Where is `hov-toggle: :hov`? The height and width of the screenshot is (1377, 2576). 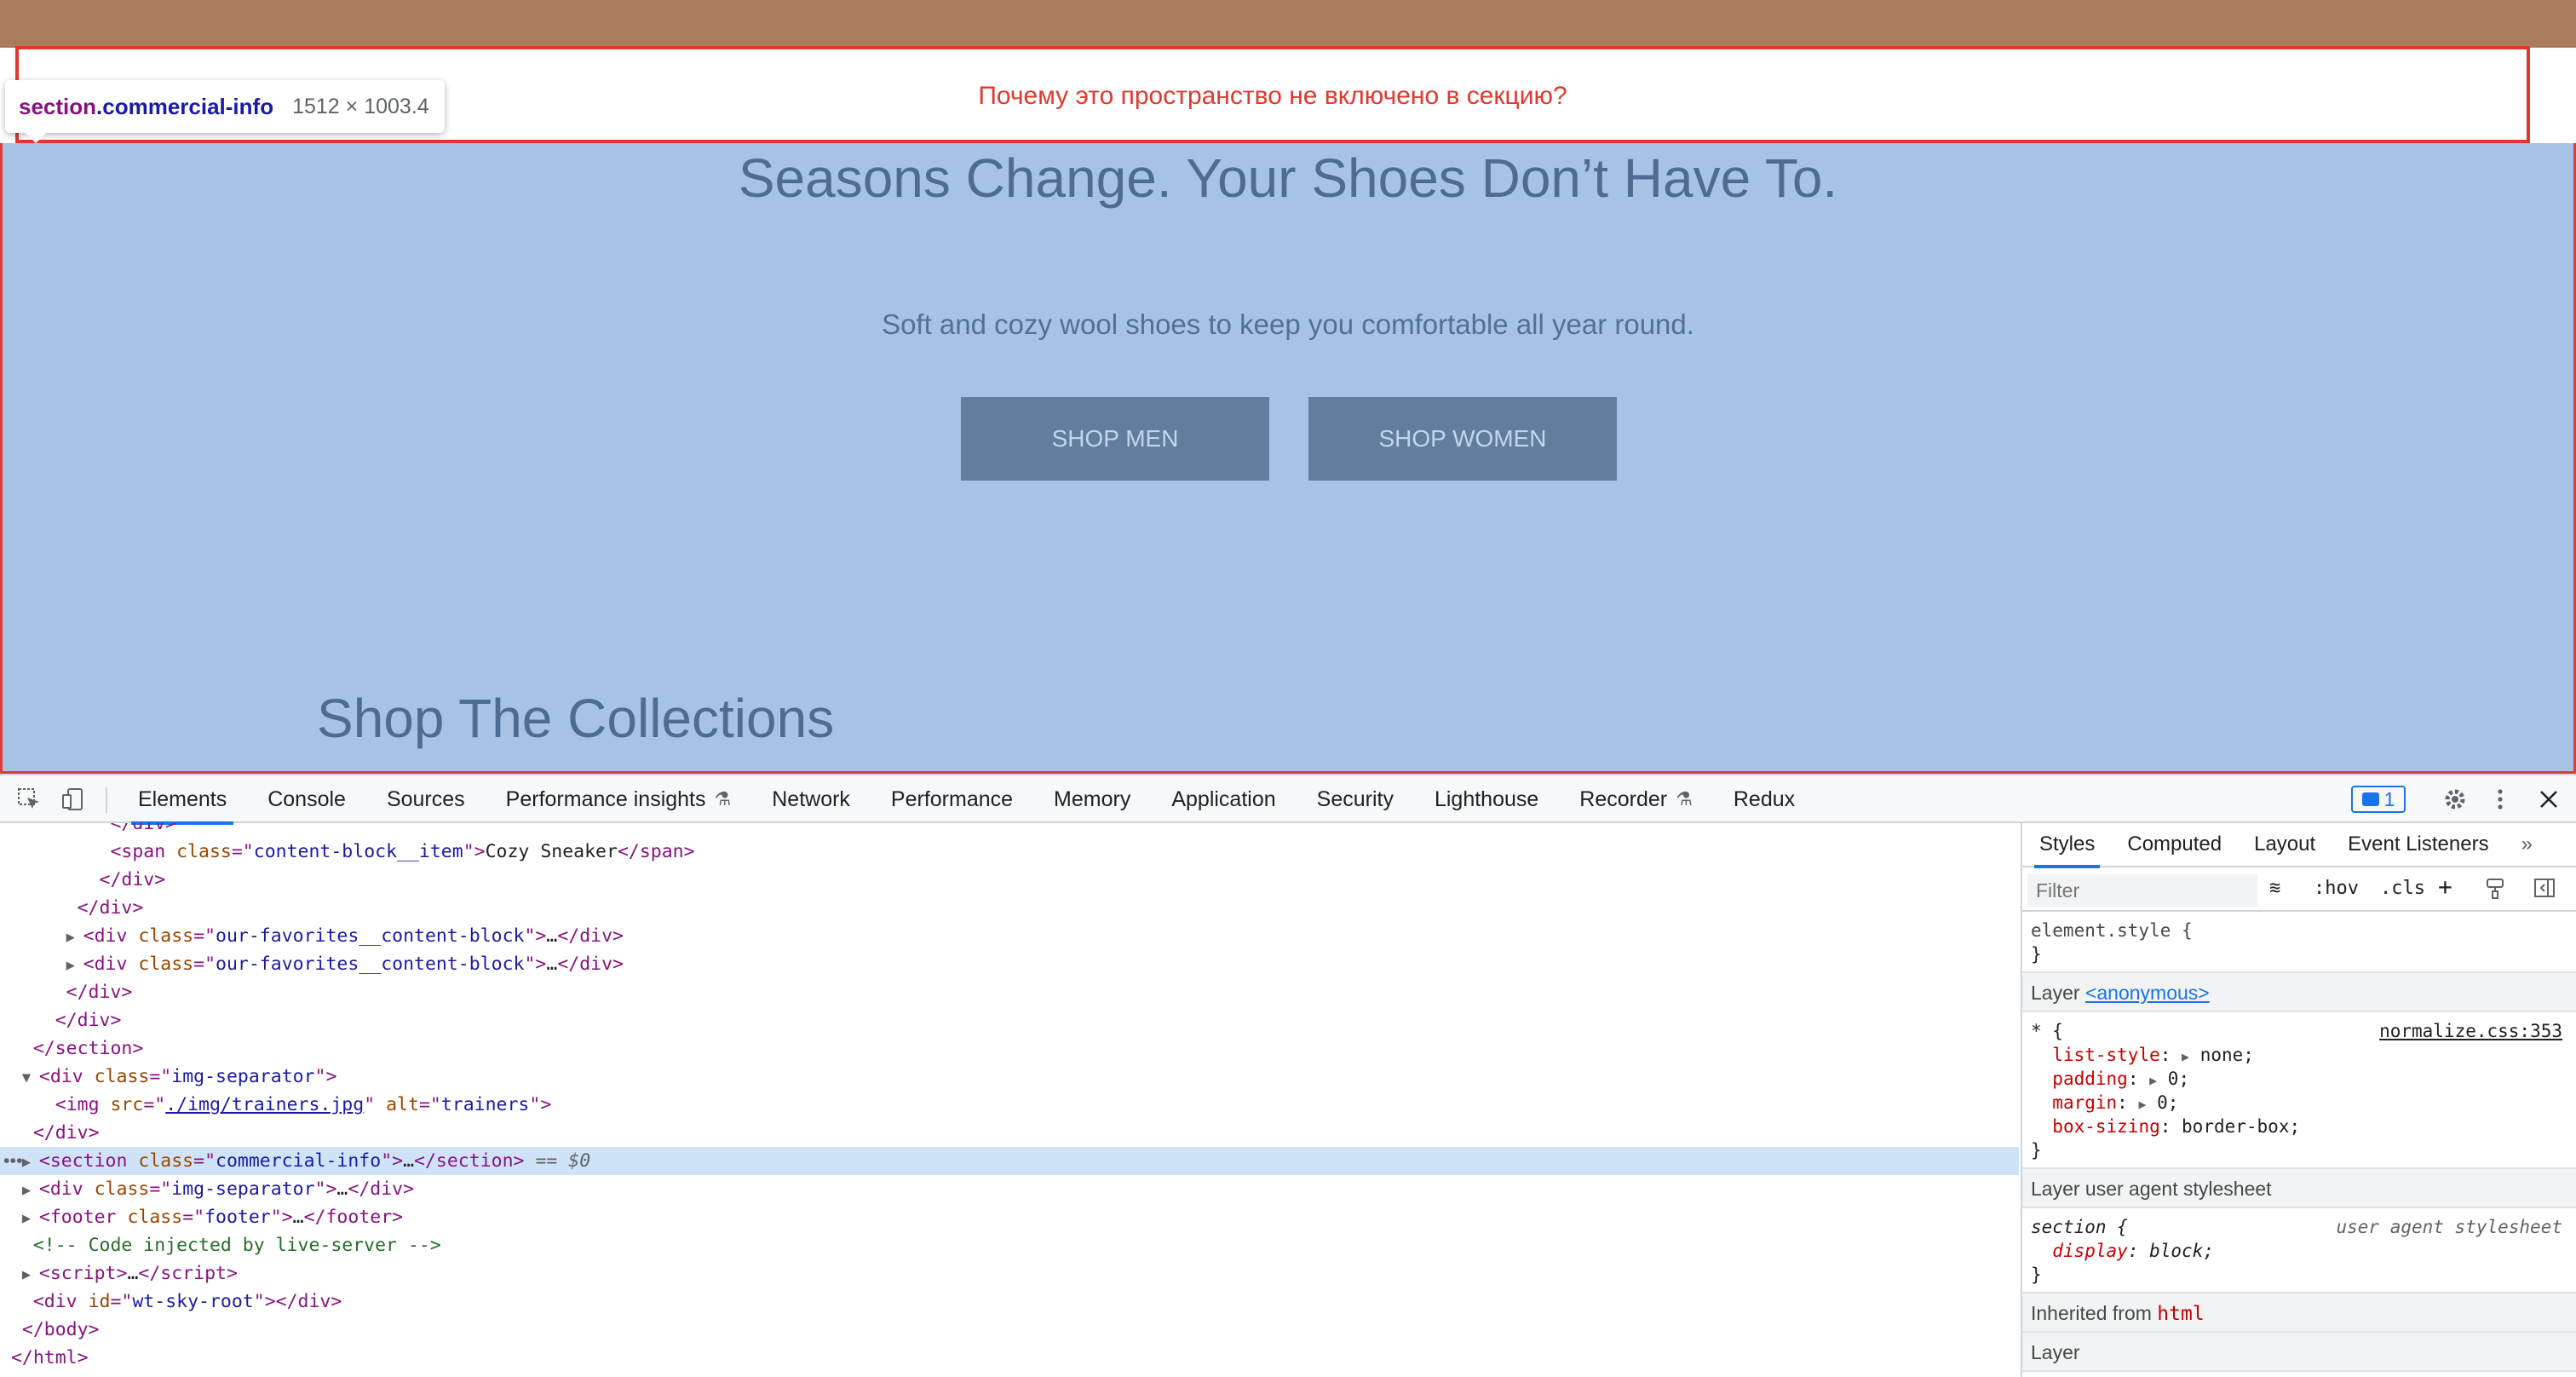
hov-toggle: :hov is located at coordinates (2337, 888).